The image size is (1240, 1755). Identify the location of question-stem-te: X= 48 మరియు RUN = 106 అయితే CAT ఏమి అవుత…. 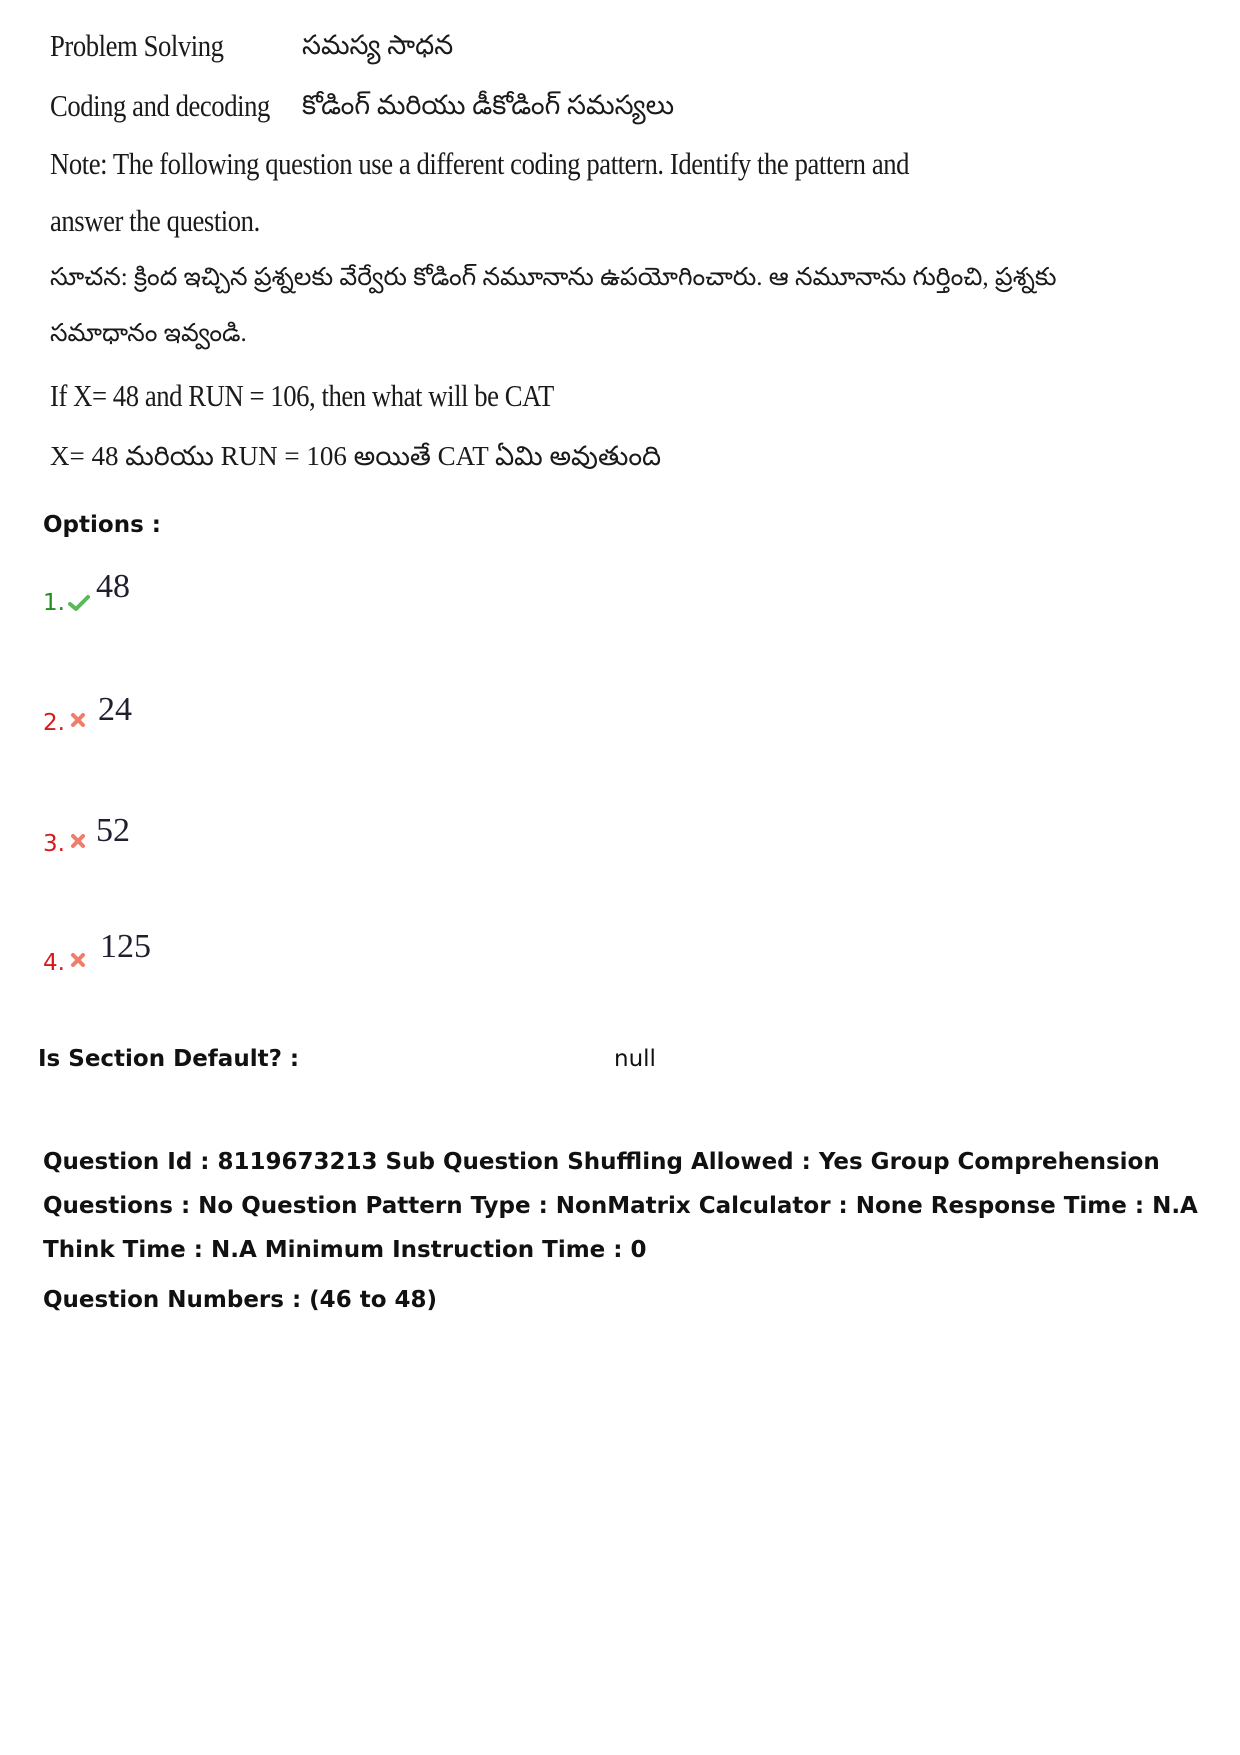
(356, 456).